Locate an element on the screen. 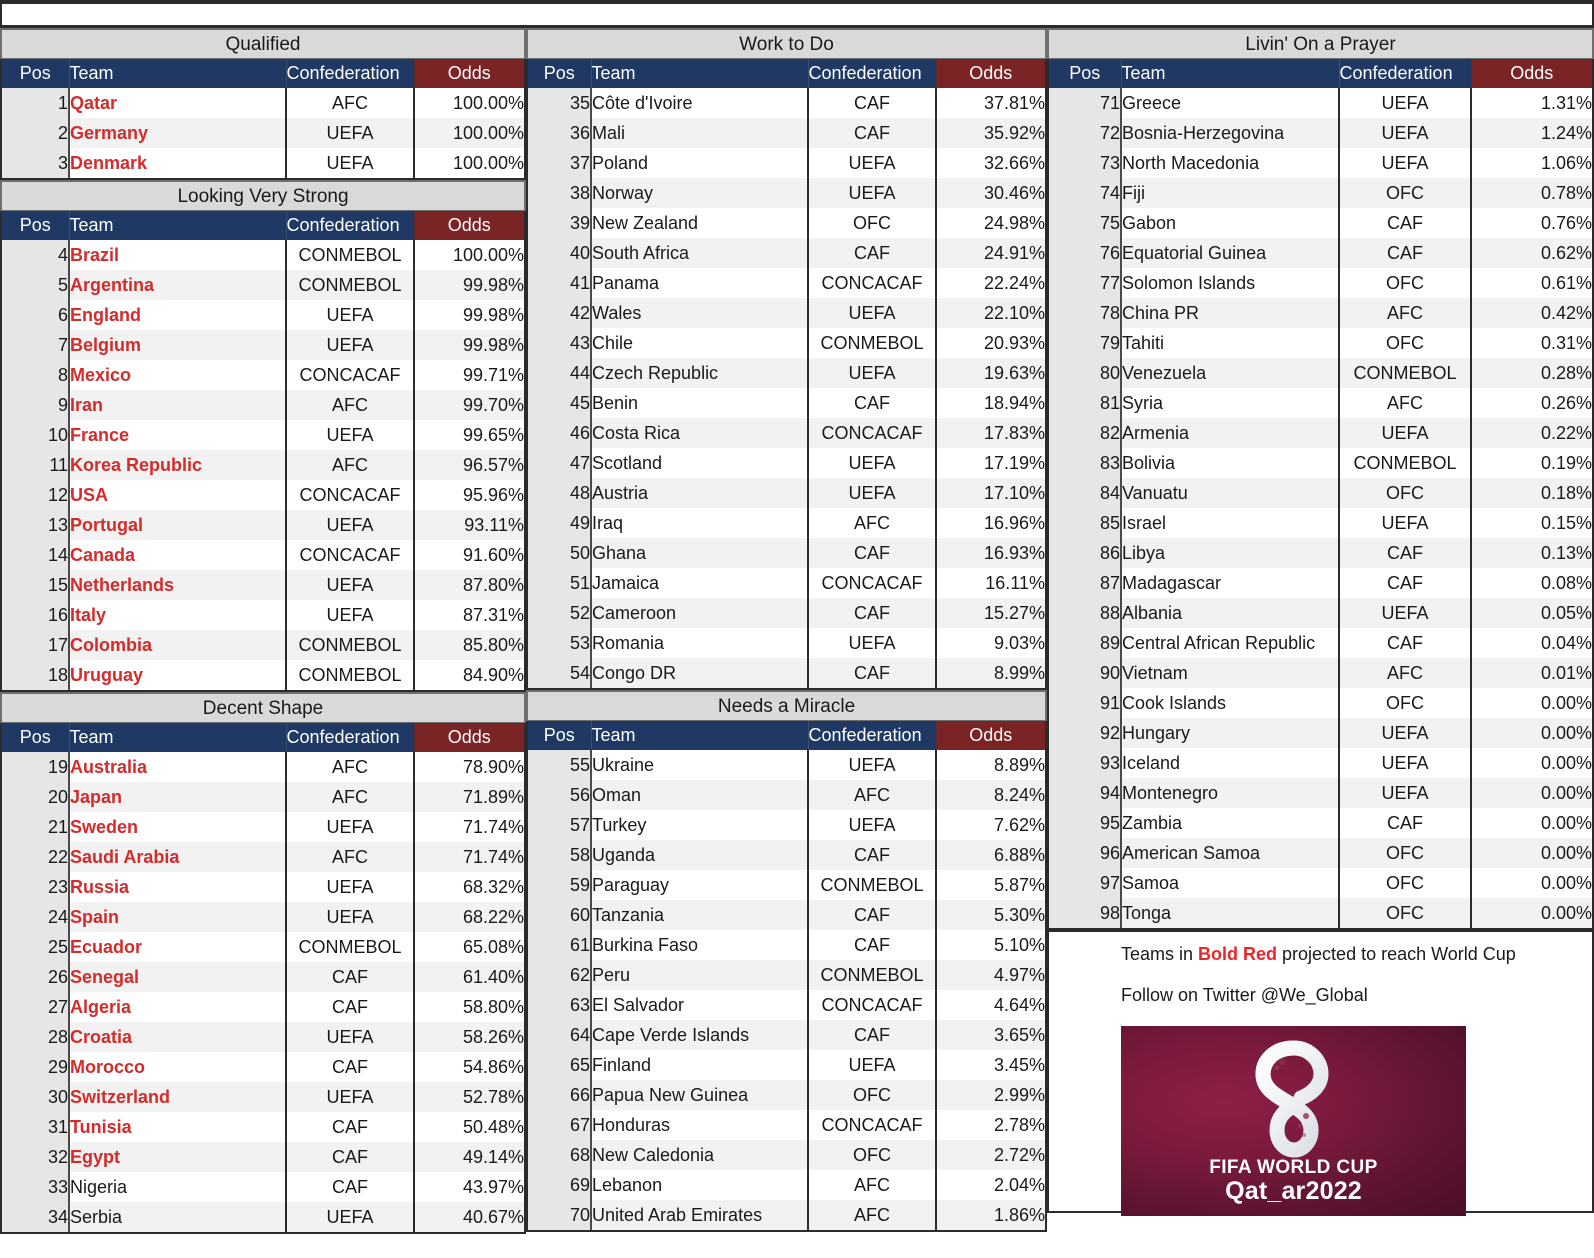  table-row: 18 Uruguay CONMEBOL 84.90% is located at coordinates (263, 675).